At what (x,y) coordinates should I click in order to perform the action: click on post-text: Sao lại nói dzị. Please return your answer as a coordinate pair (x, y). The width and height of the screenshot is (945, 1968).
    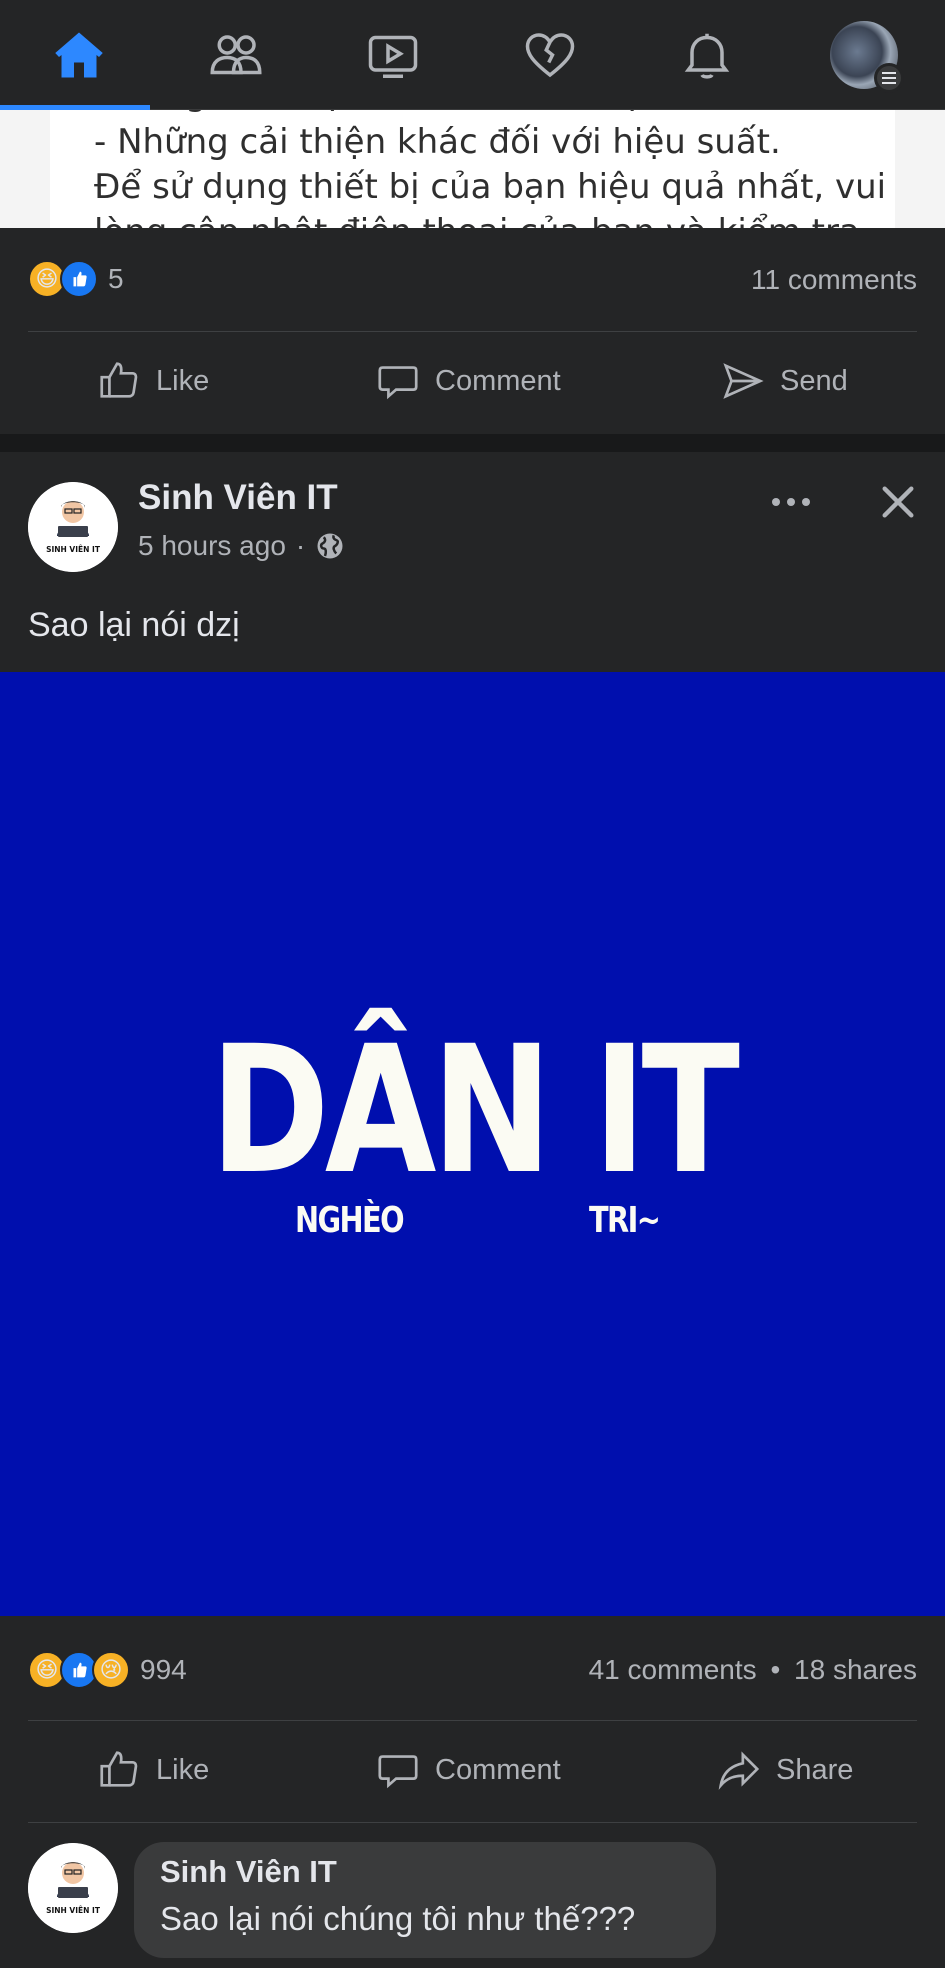
    Looking at the image, I should click on (134, 625).